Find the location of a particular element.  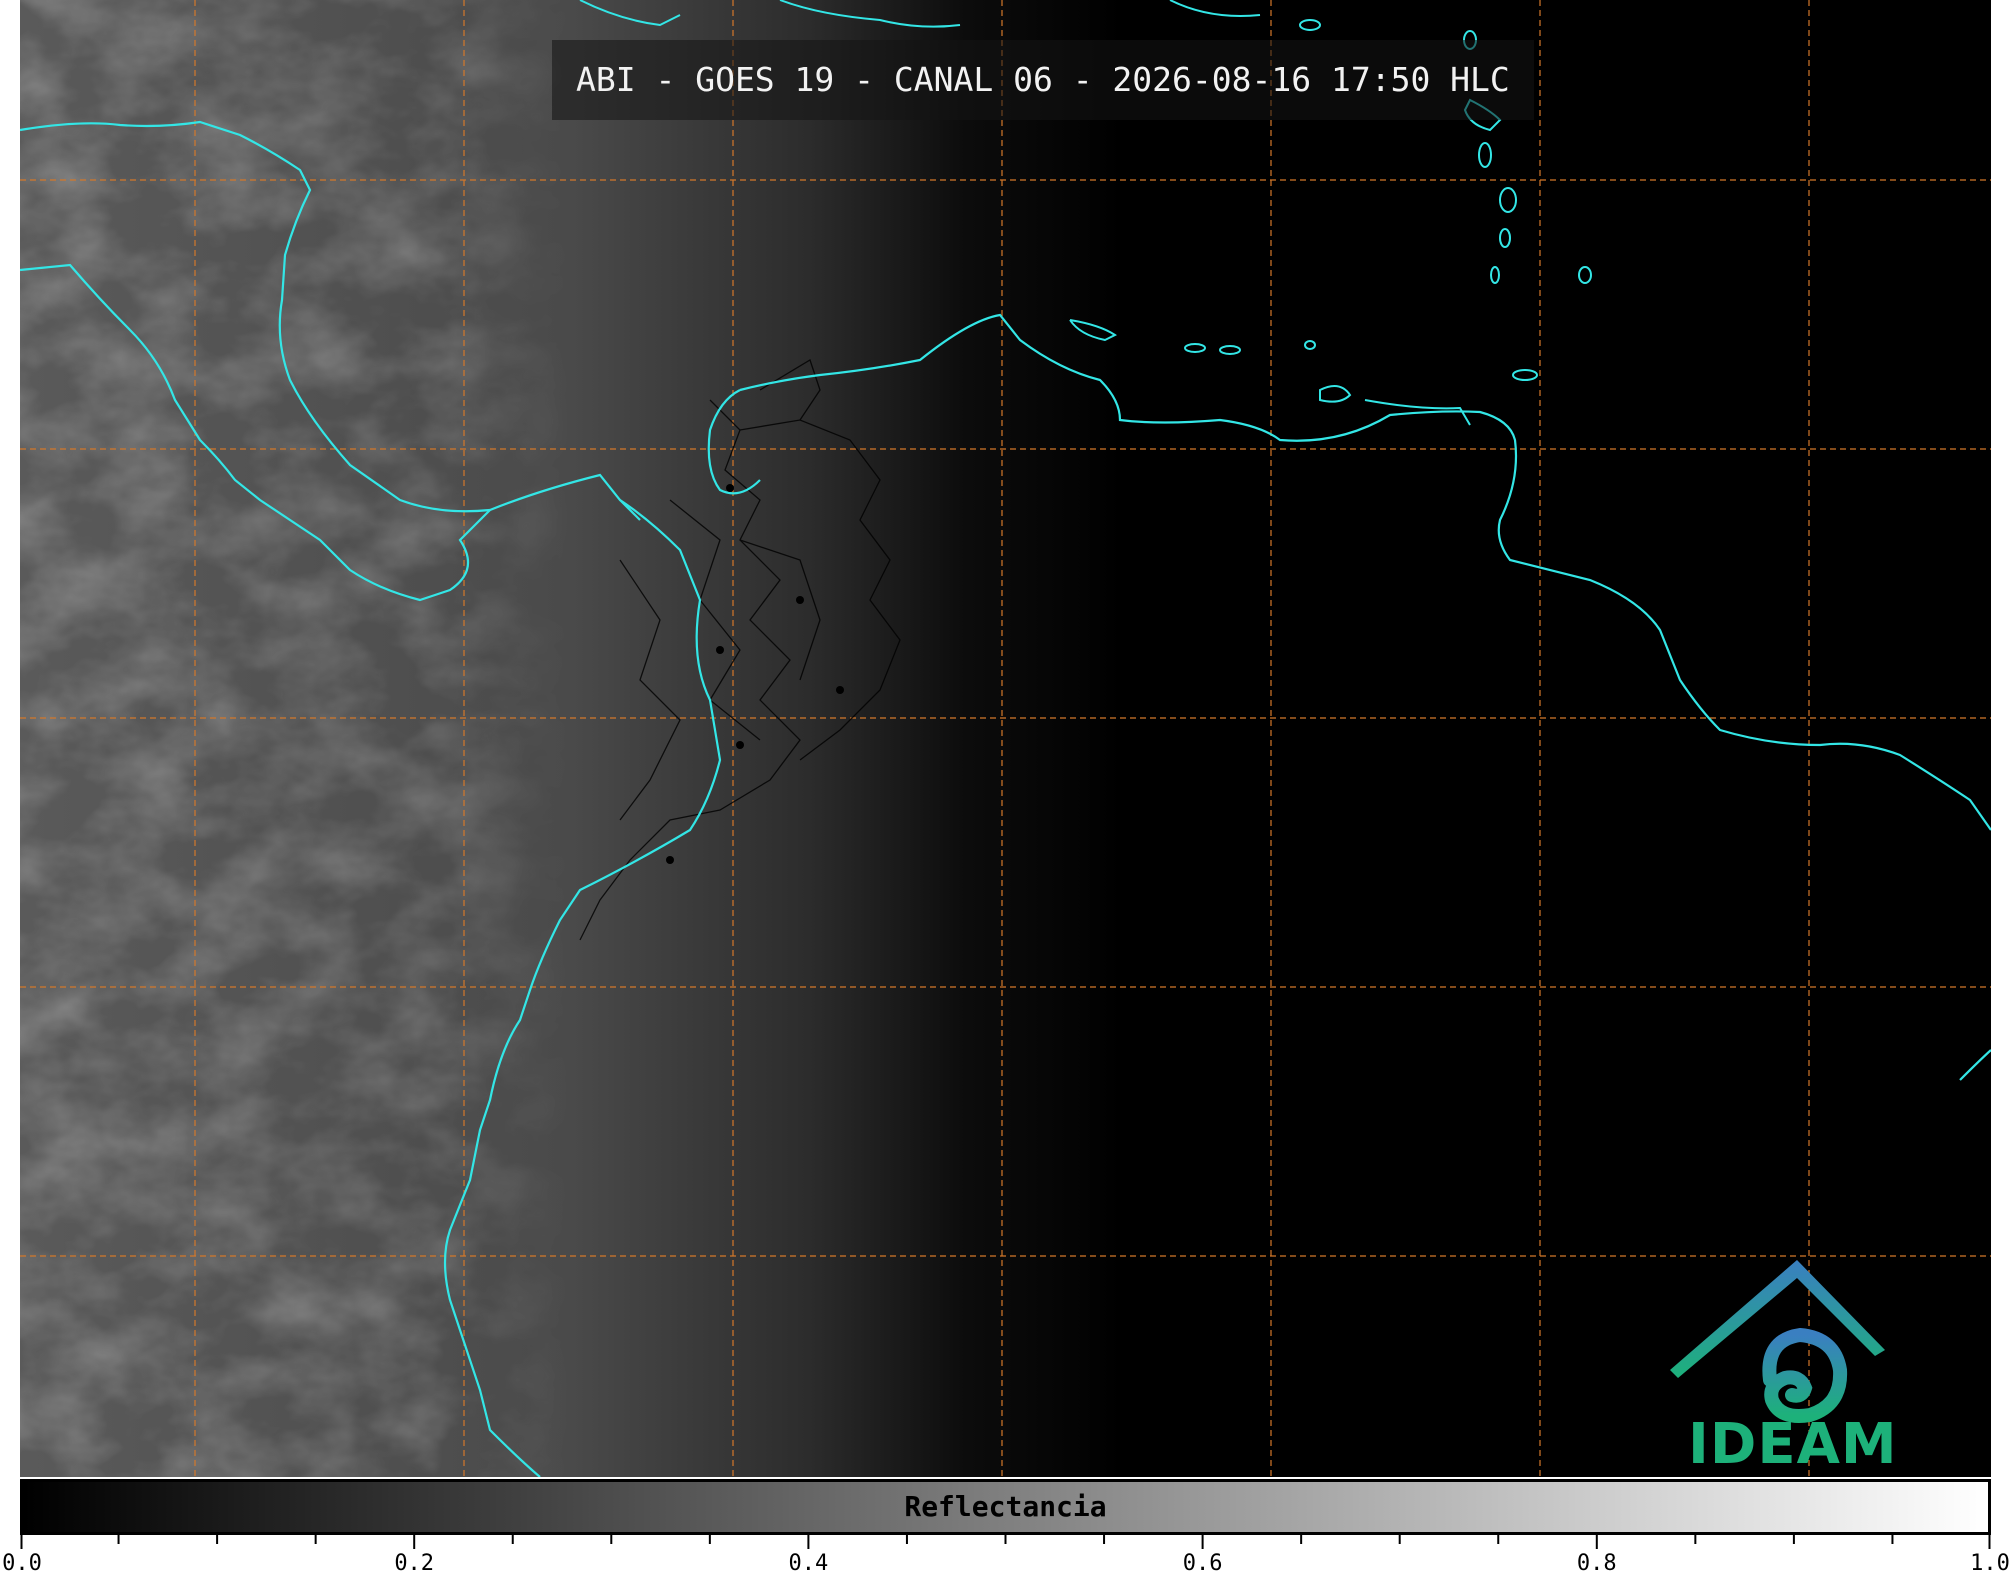

colorbar: Reflectancia is located at coordinates (1005, 1507).